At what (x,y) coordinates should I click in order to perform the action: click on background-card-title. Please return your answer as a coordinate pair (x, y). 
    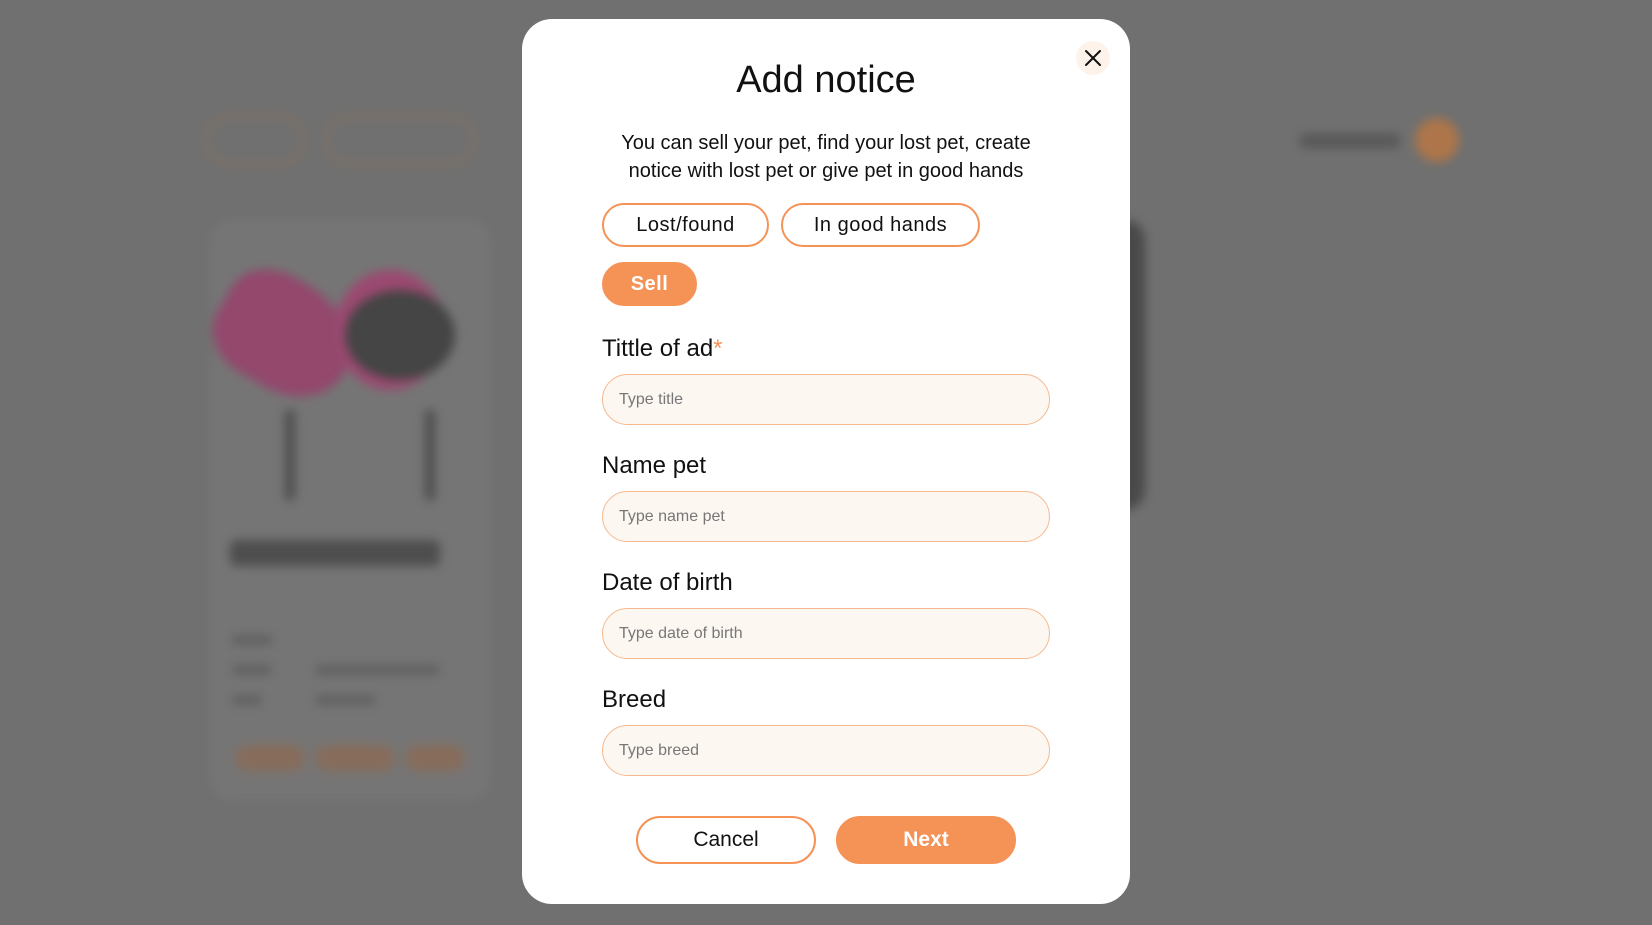
    Looking at the image, I should click on (335, 553).